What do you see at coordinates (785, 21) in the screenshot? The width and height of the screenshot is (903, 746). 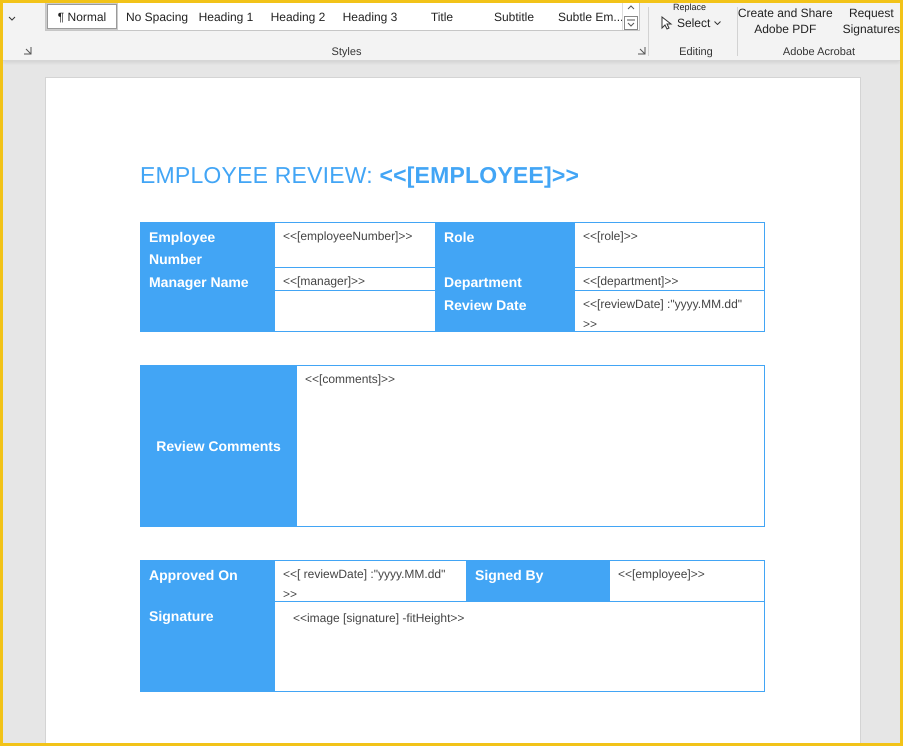 I see `create-pdf-button: Create and Share Adobe PDF` at bounding box center [785, 21].